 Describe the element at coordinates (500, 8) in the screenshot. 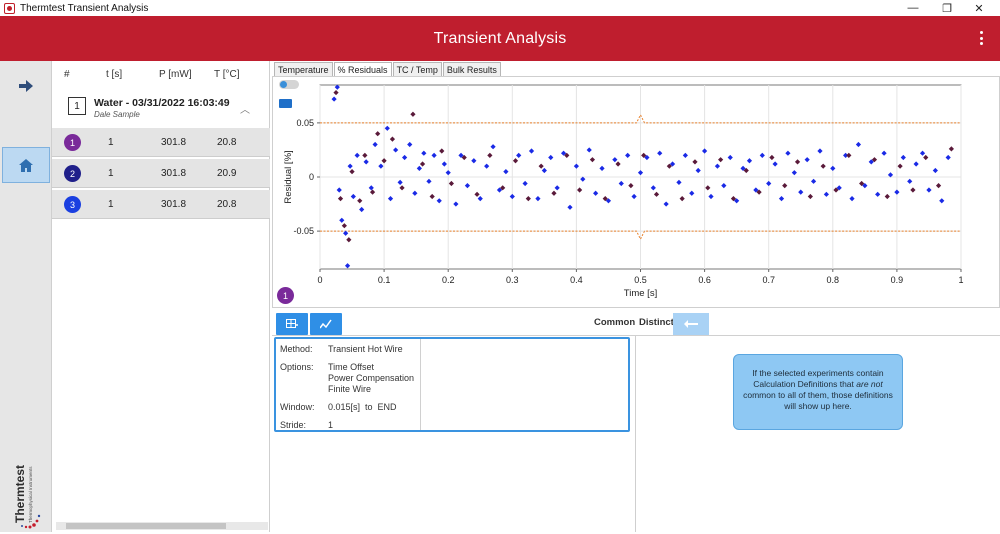

I see `window-title-bar: Thermtest Transient Analysis — ❐ ✕` at that location.